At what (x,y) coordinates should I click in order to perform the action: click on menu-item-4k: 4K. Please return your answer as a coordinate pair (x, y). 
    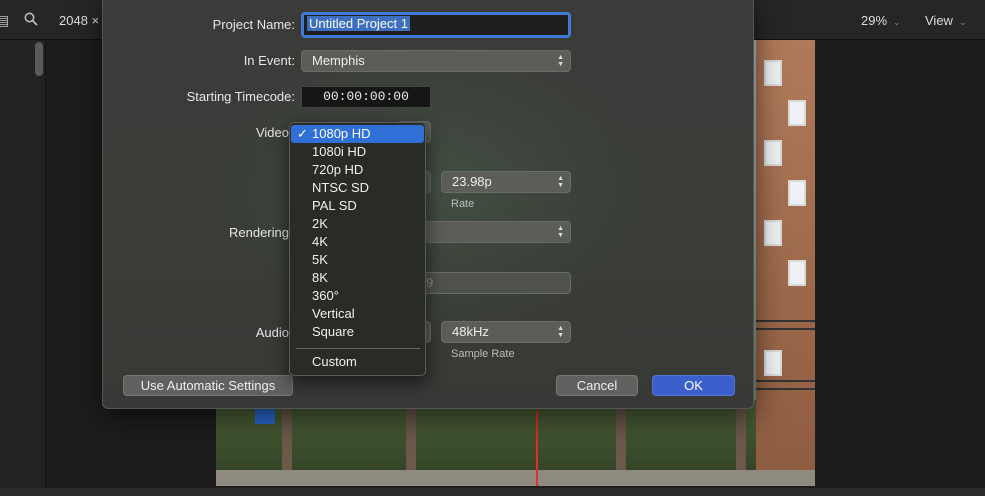
    Looking at the image, I should click on (357, 242).